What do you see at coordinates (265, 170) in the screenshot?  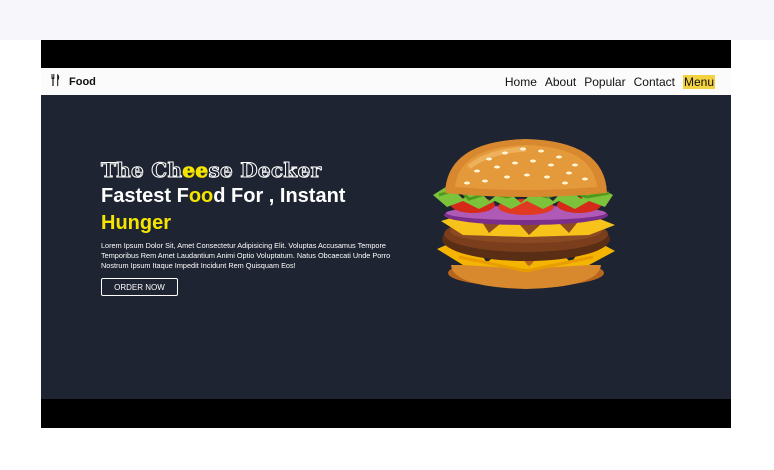 I see `hero-title-part-2: se Decker` at bounding box center [265, 170].